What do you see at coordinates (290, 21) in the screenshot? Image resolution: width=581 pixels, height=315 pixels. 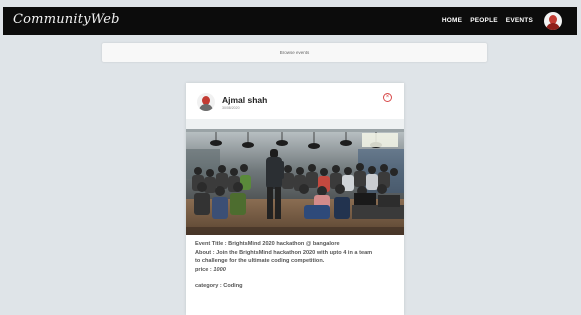 I see `top-navbar: CommunityWeb HOME PEOPLE EVENTS` at bounding box center [290, 21].